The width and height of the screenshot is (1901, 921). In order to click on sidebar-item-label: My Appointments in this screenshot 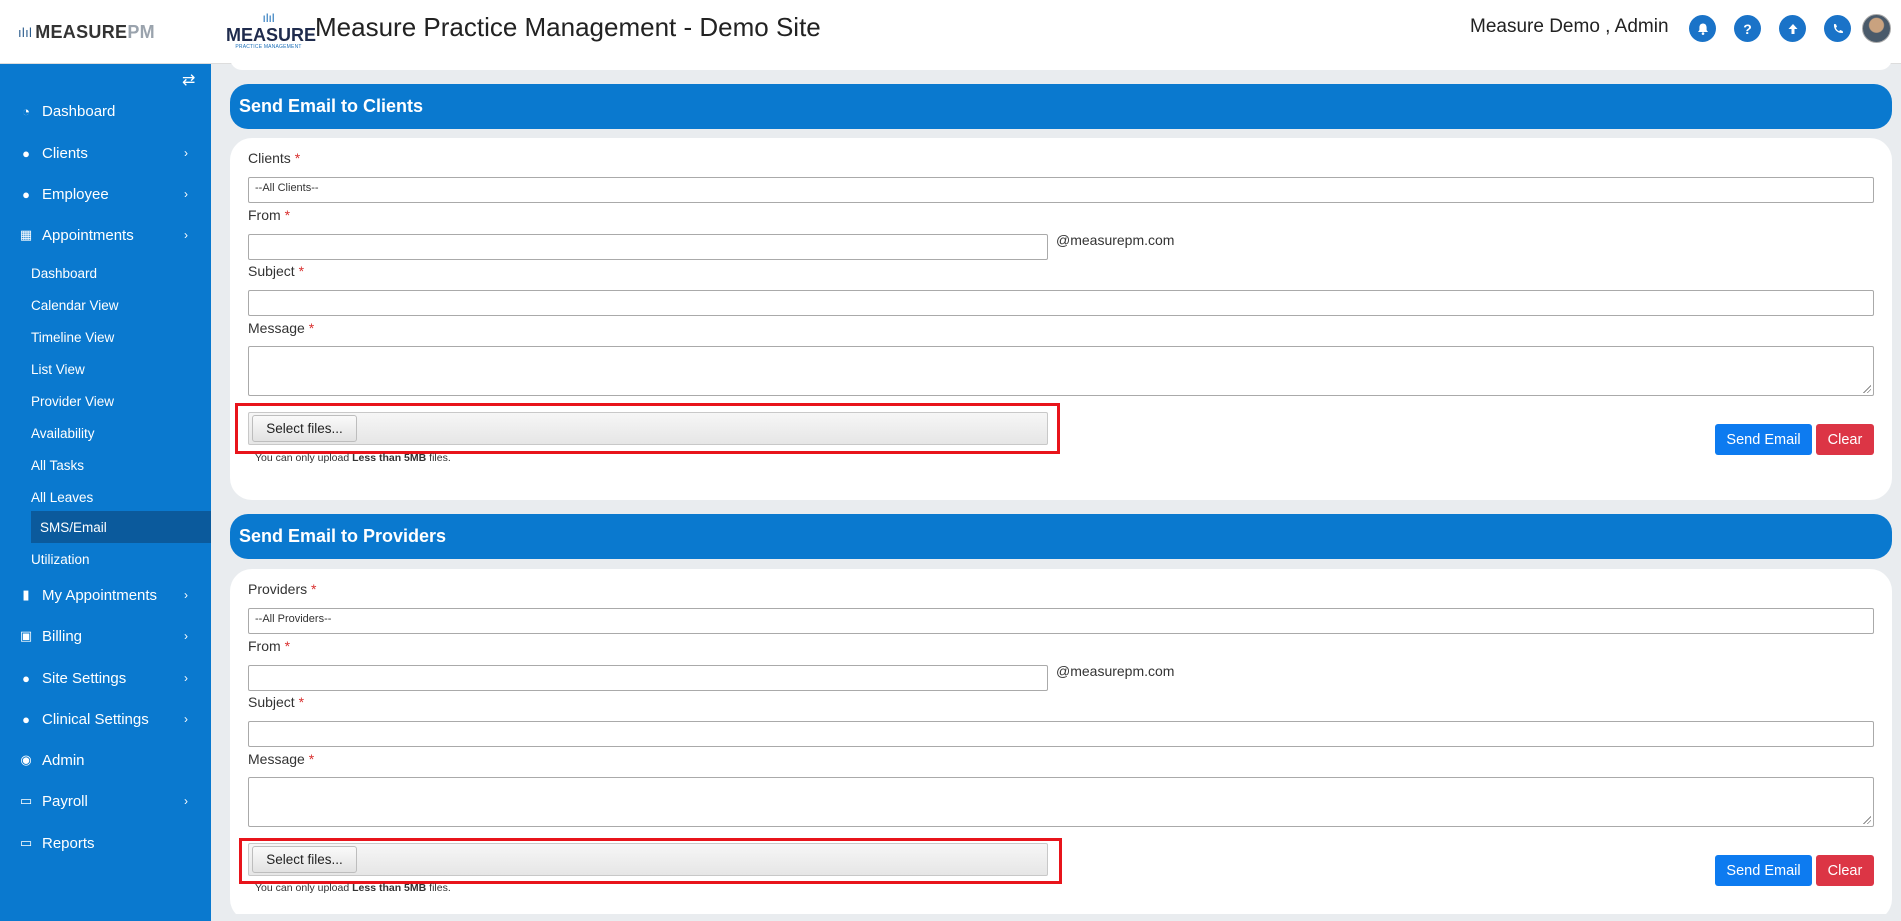, I will do `click(100, 595)`.